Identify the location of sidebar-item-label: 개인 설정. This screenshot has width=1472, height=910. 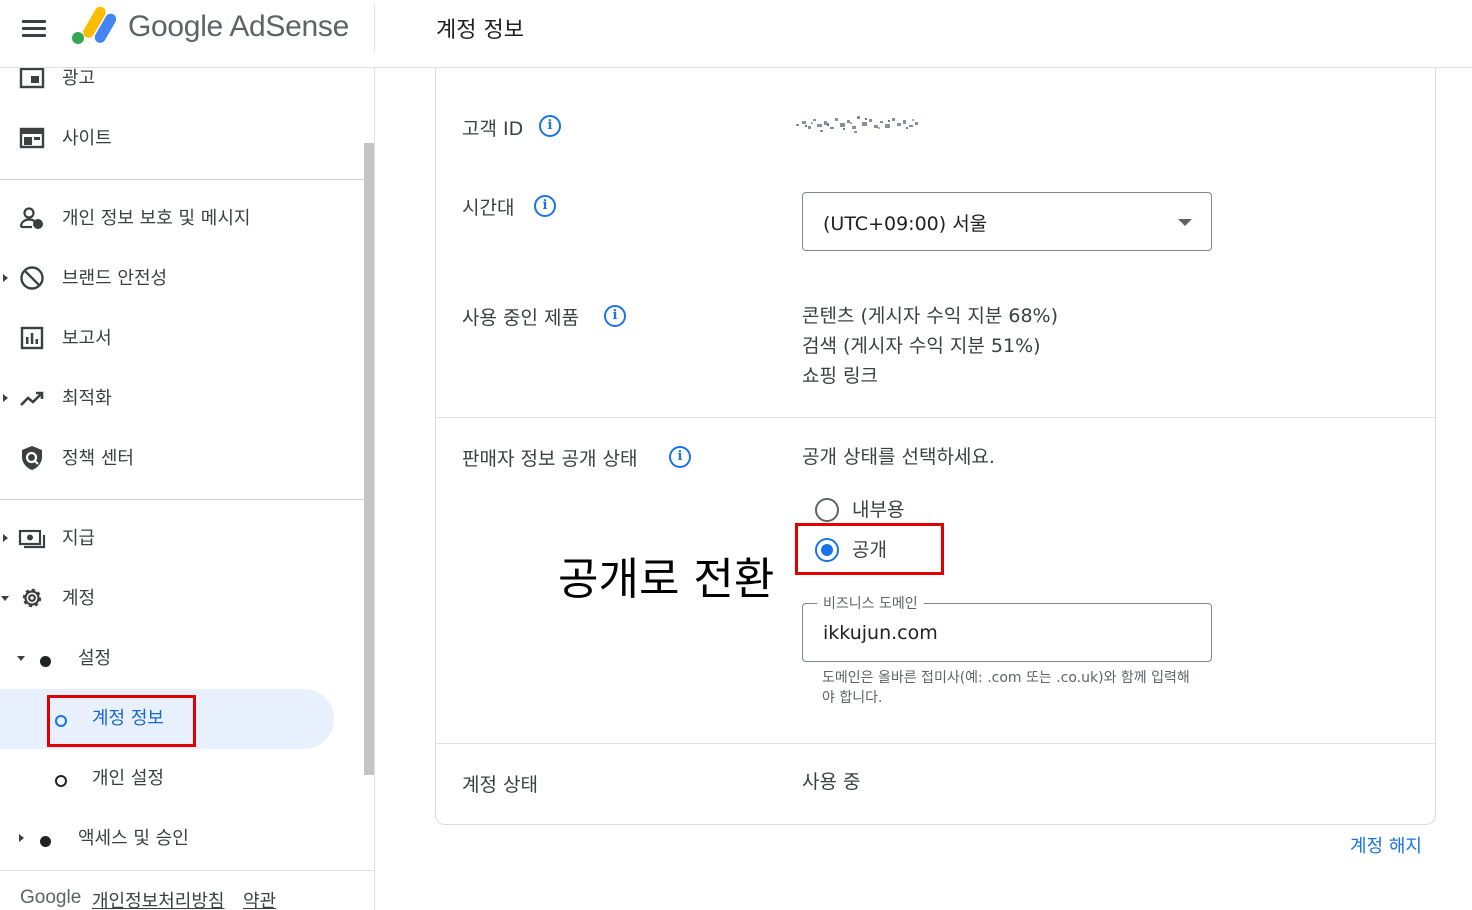
(128, 778).